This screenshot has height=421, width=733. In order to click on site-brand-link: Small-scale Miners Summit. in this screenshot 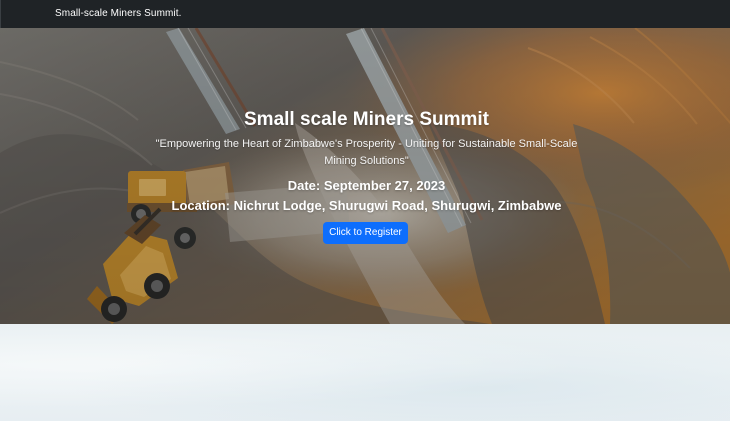, I will do `click(118, 13)`.